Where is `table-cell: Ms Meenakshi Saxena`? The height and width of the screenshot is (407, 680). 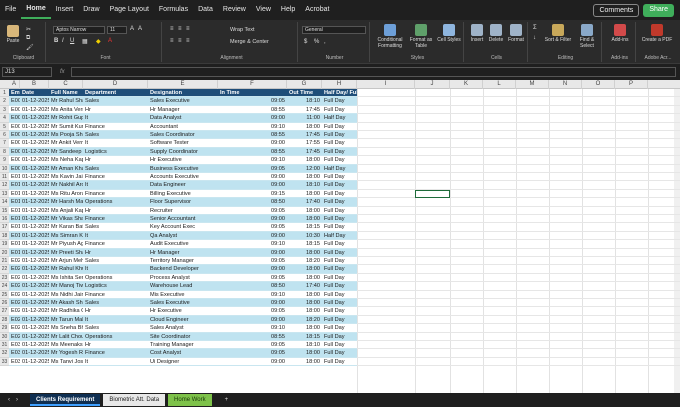 table-cell: Ms Meenakshi Saxena is located at coordinates (66, 345).